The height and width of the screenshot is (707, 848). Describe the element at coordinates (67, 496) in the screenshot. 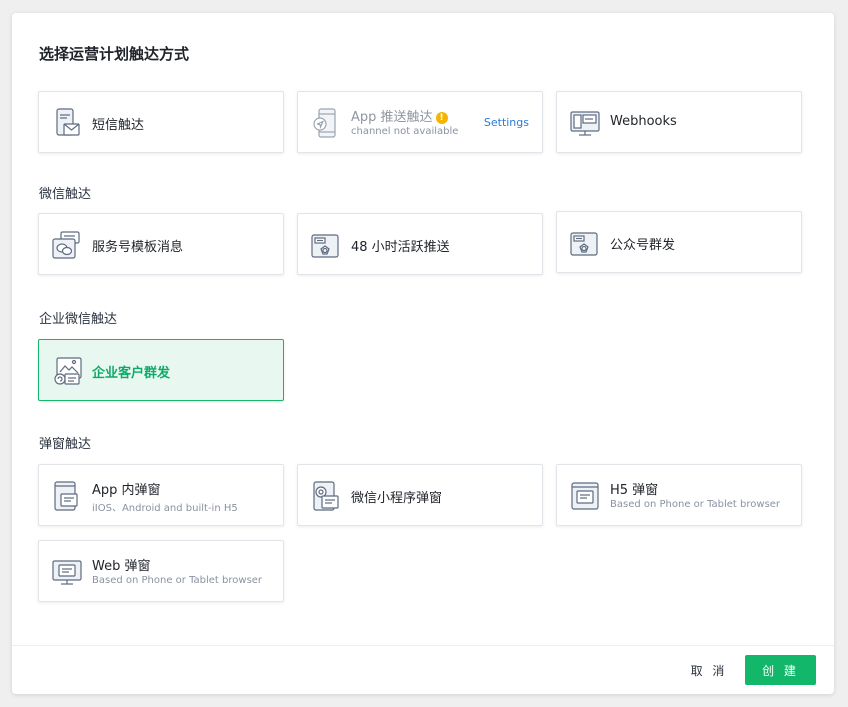

I see `app-popup-icon` at that location.